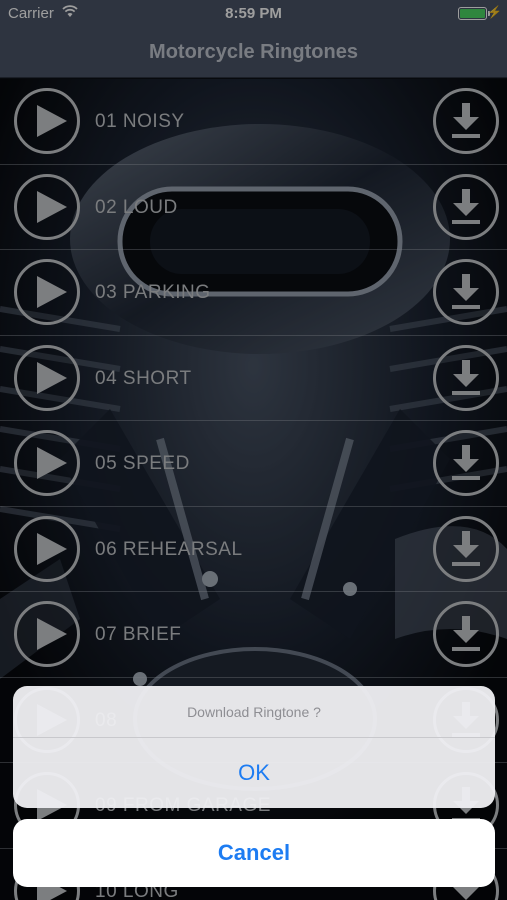 This screenshot has width=507, height=900. Describe the element at coordinates (254, 853) in the screenshot. I see `cancel-button: Cancel` at that location.